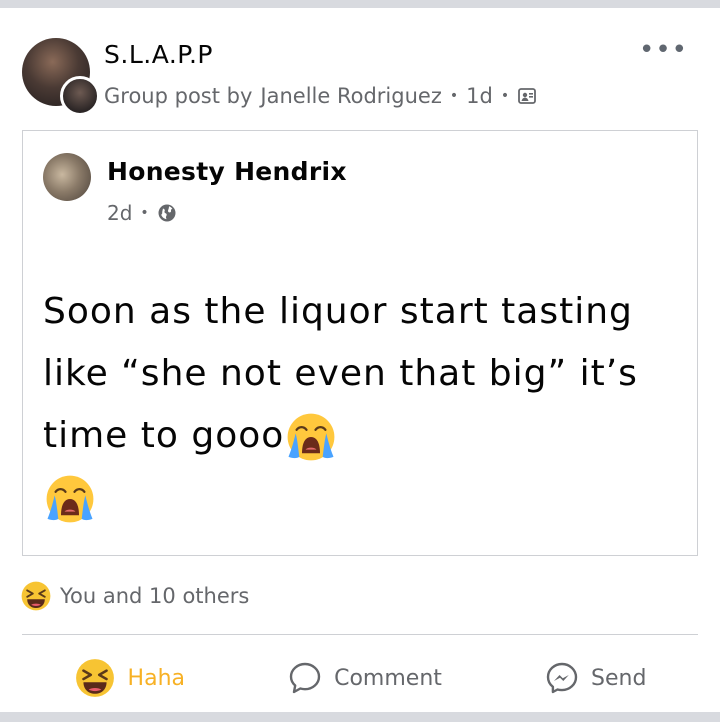 This screenshot has height=722, width=720. What do you see at coordinates (527, 96) in the screenshot?
I see `members-icon` at bounding box center [527, 96].